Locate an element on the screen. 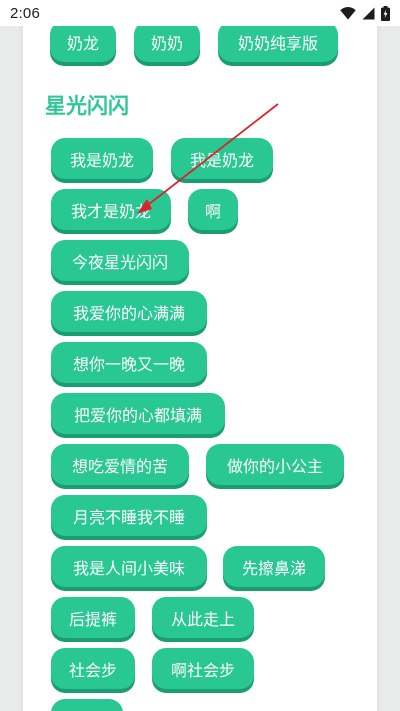  sound-button-label: 想吃爱情的苦 is located at coordinates (119, 466).